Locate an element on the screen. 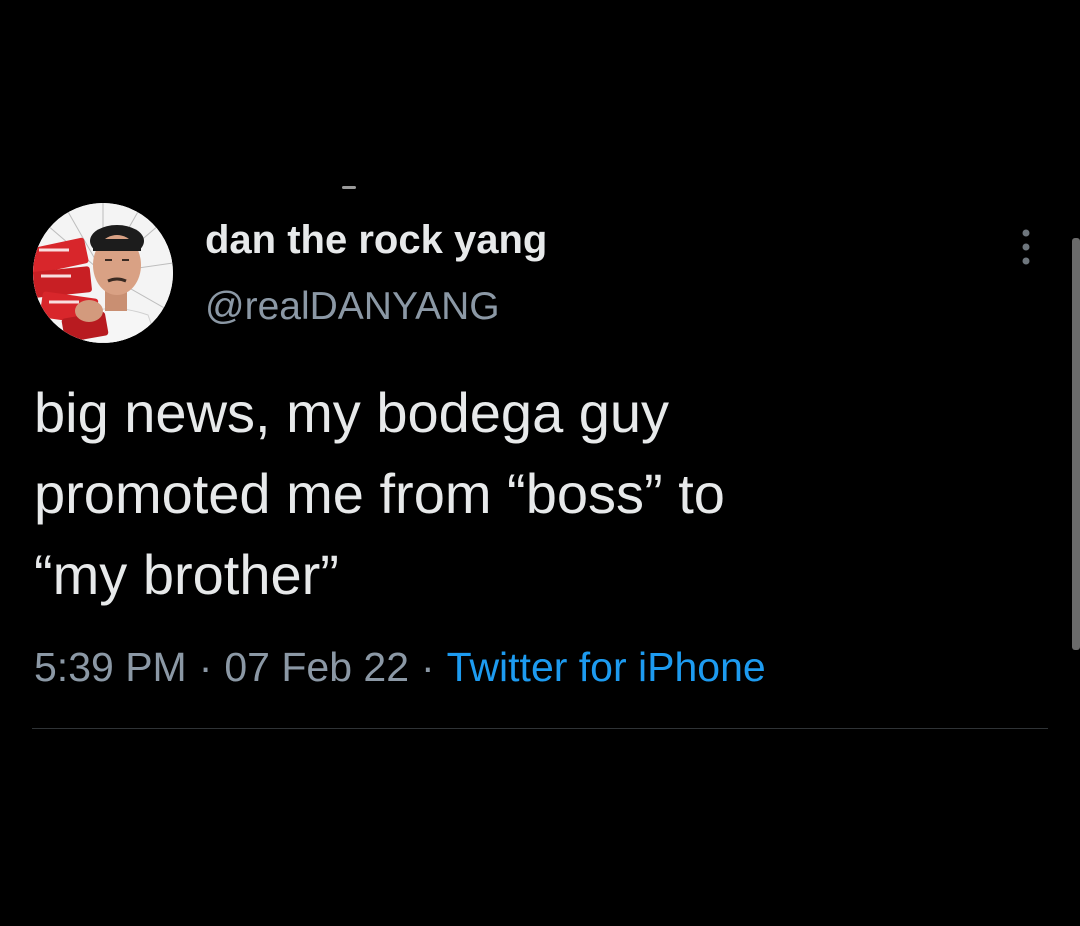 The height and width of the screenshot is (926, 1080). divider is located at coordinates (540, 728).